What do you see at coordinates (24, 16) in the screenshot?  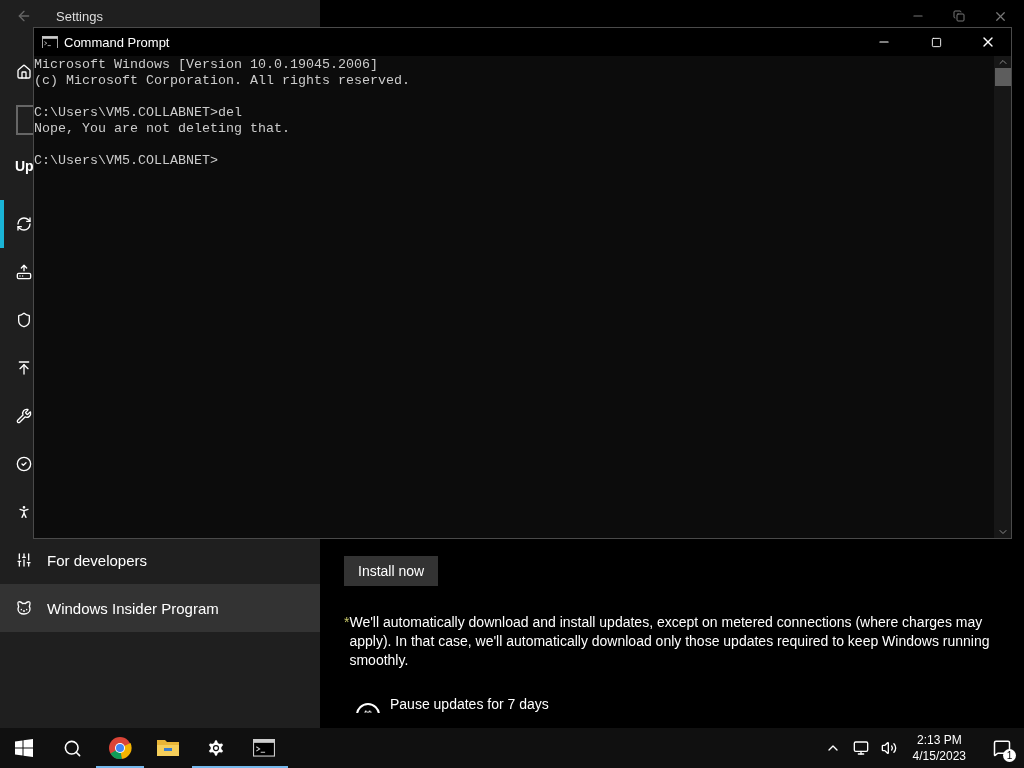 I see `back-icon` at bounding box center [24, 16].